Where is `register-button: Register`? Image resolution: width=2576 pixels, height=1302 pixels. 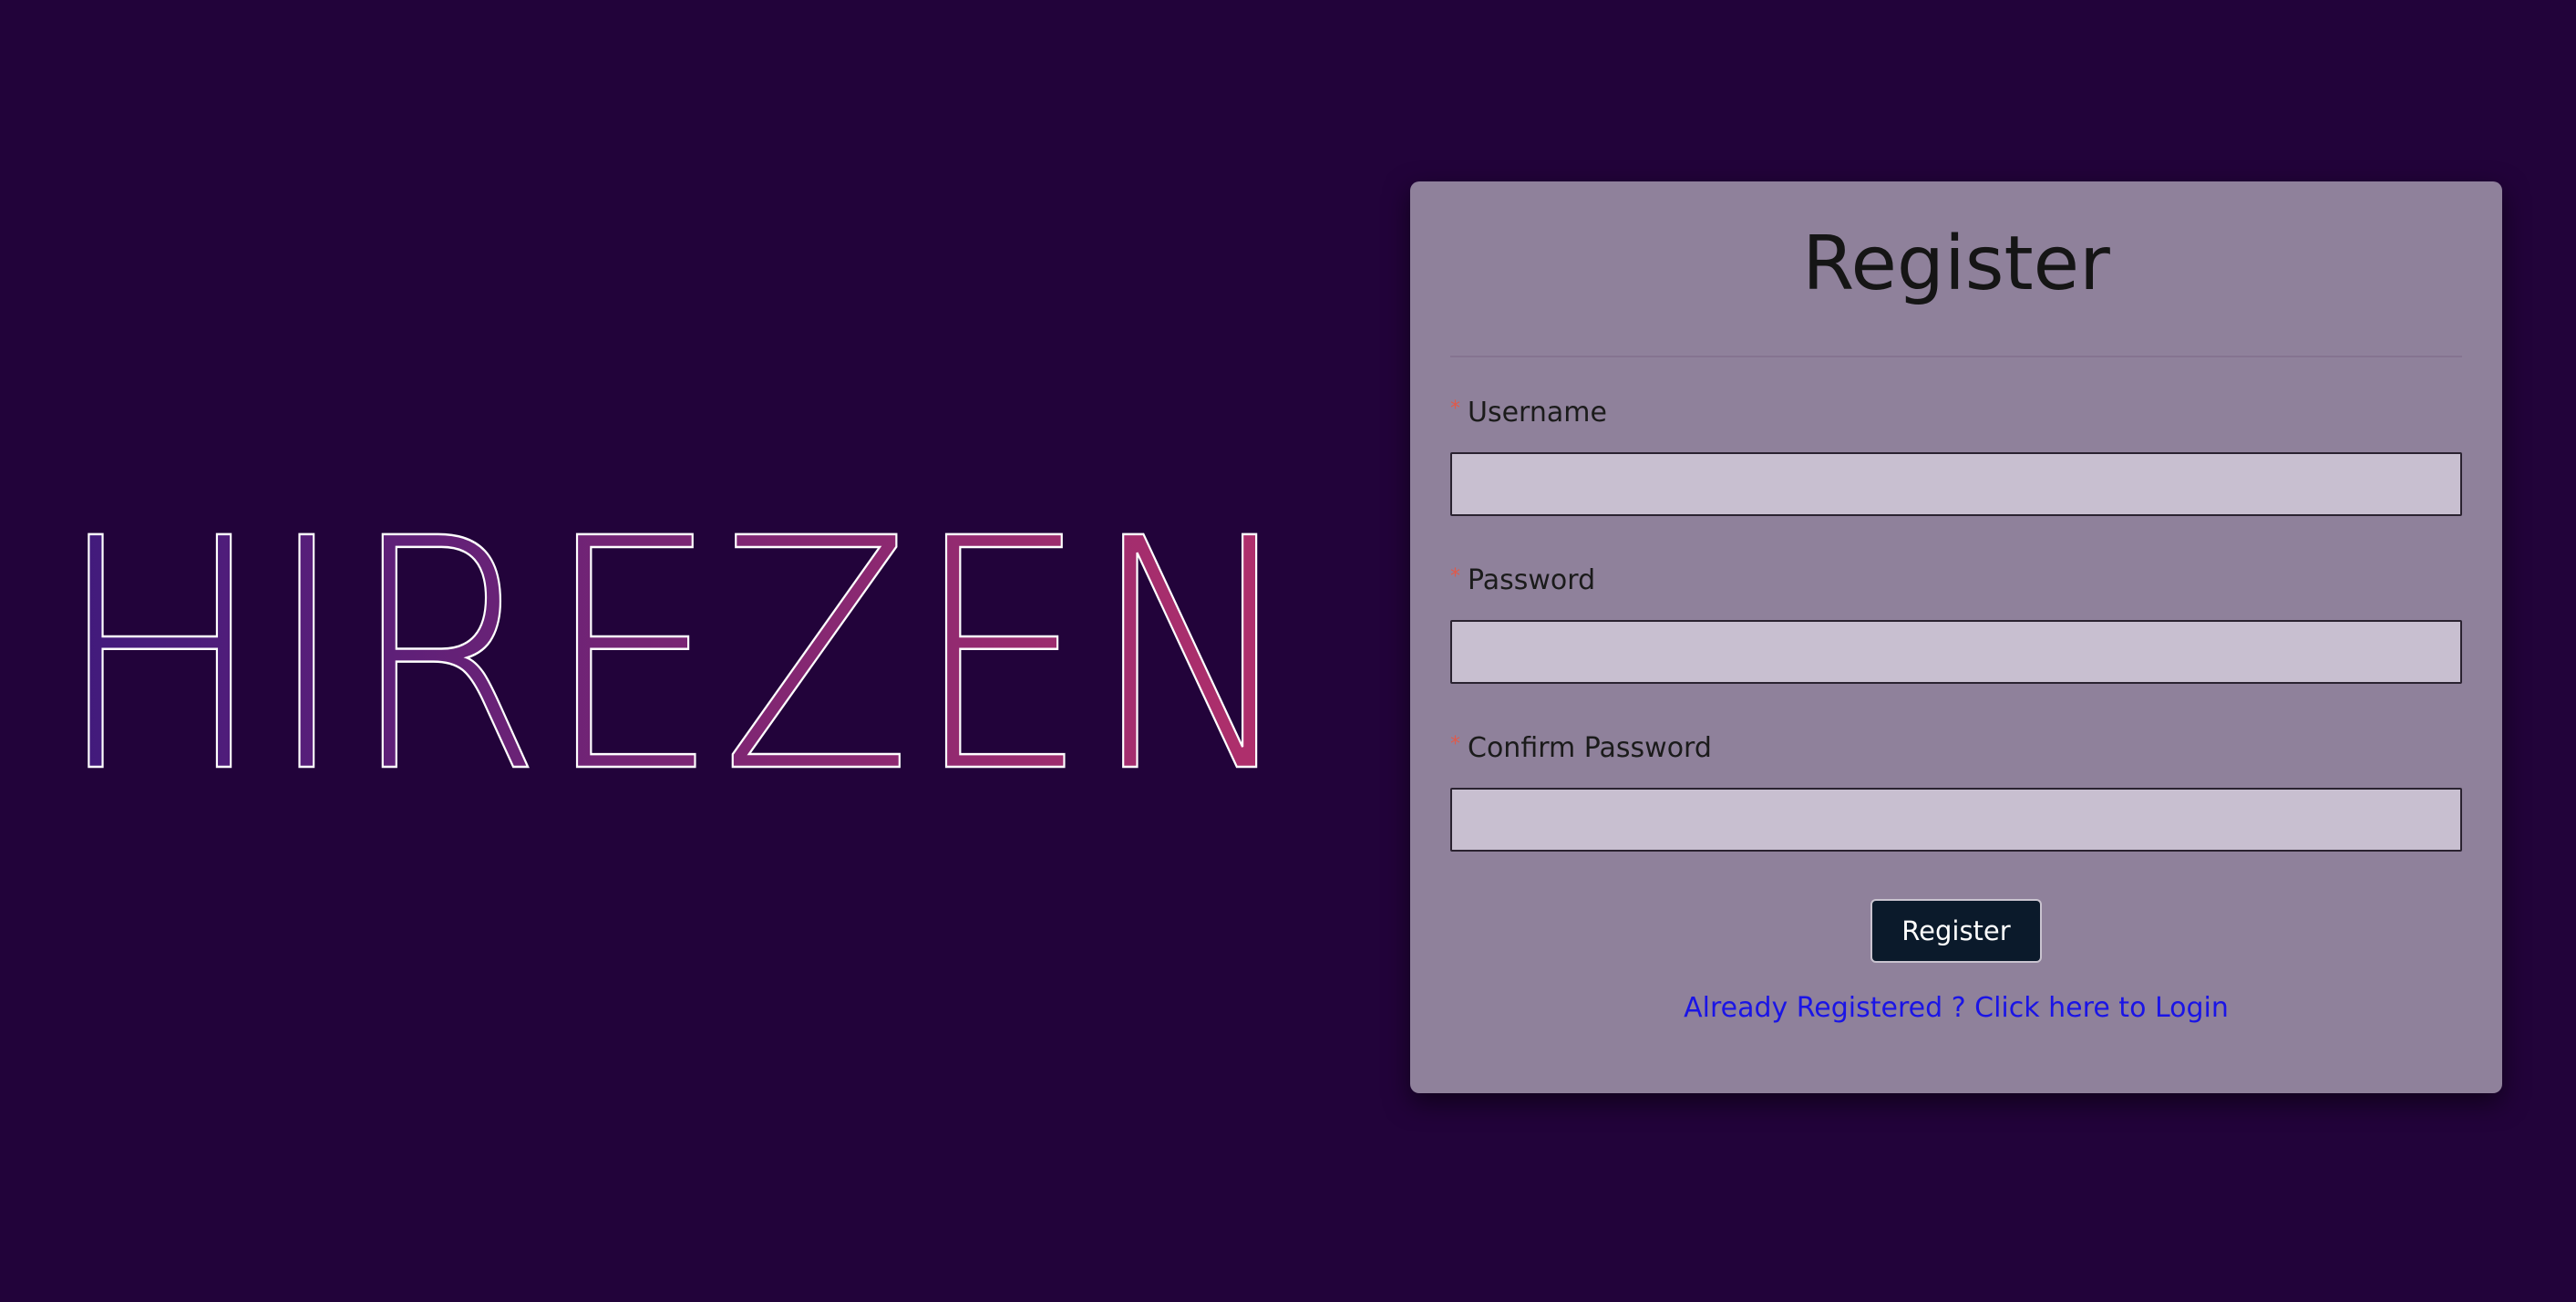
register-button: Register is located at coordinates (1956, 931).